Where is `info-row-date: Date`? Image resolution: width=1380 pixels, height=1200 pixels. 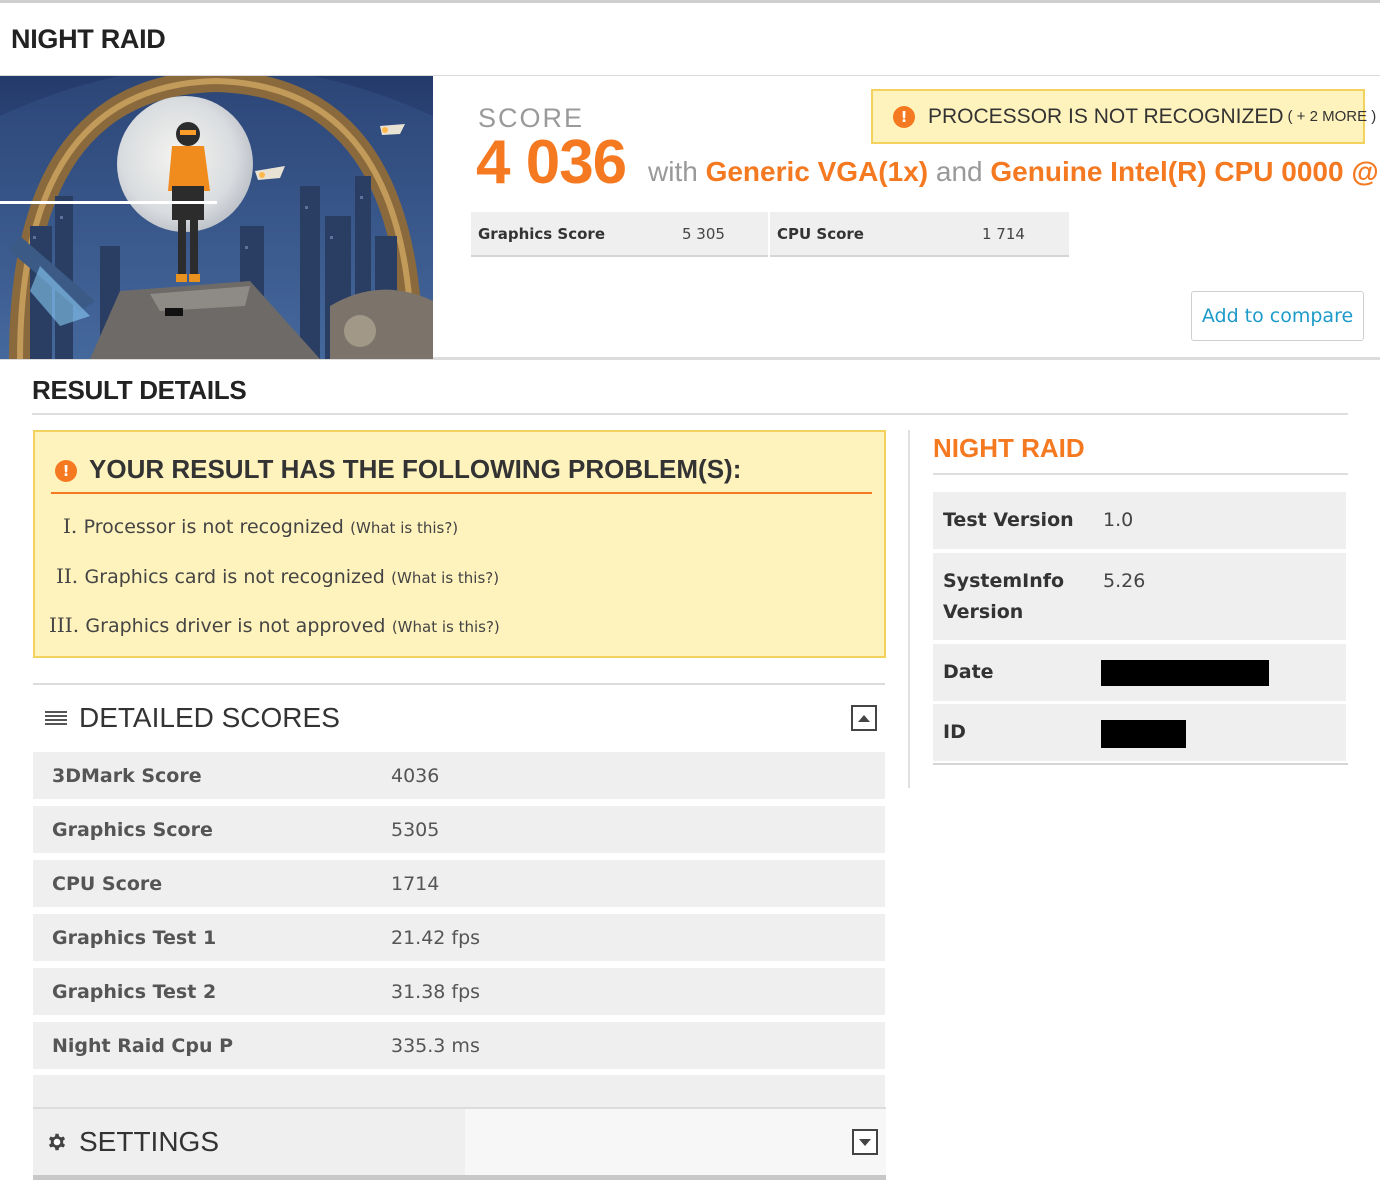 info-row-date: Date is located at coordinates (1139, 672).